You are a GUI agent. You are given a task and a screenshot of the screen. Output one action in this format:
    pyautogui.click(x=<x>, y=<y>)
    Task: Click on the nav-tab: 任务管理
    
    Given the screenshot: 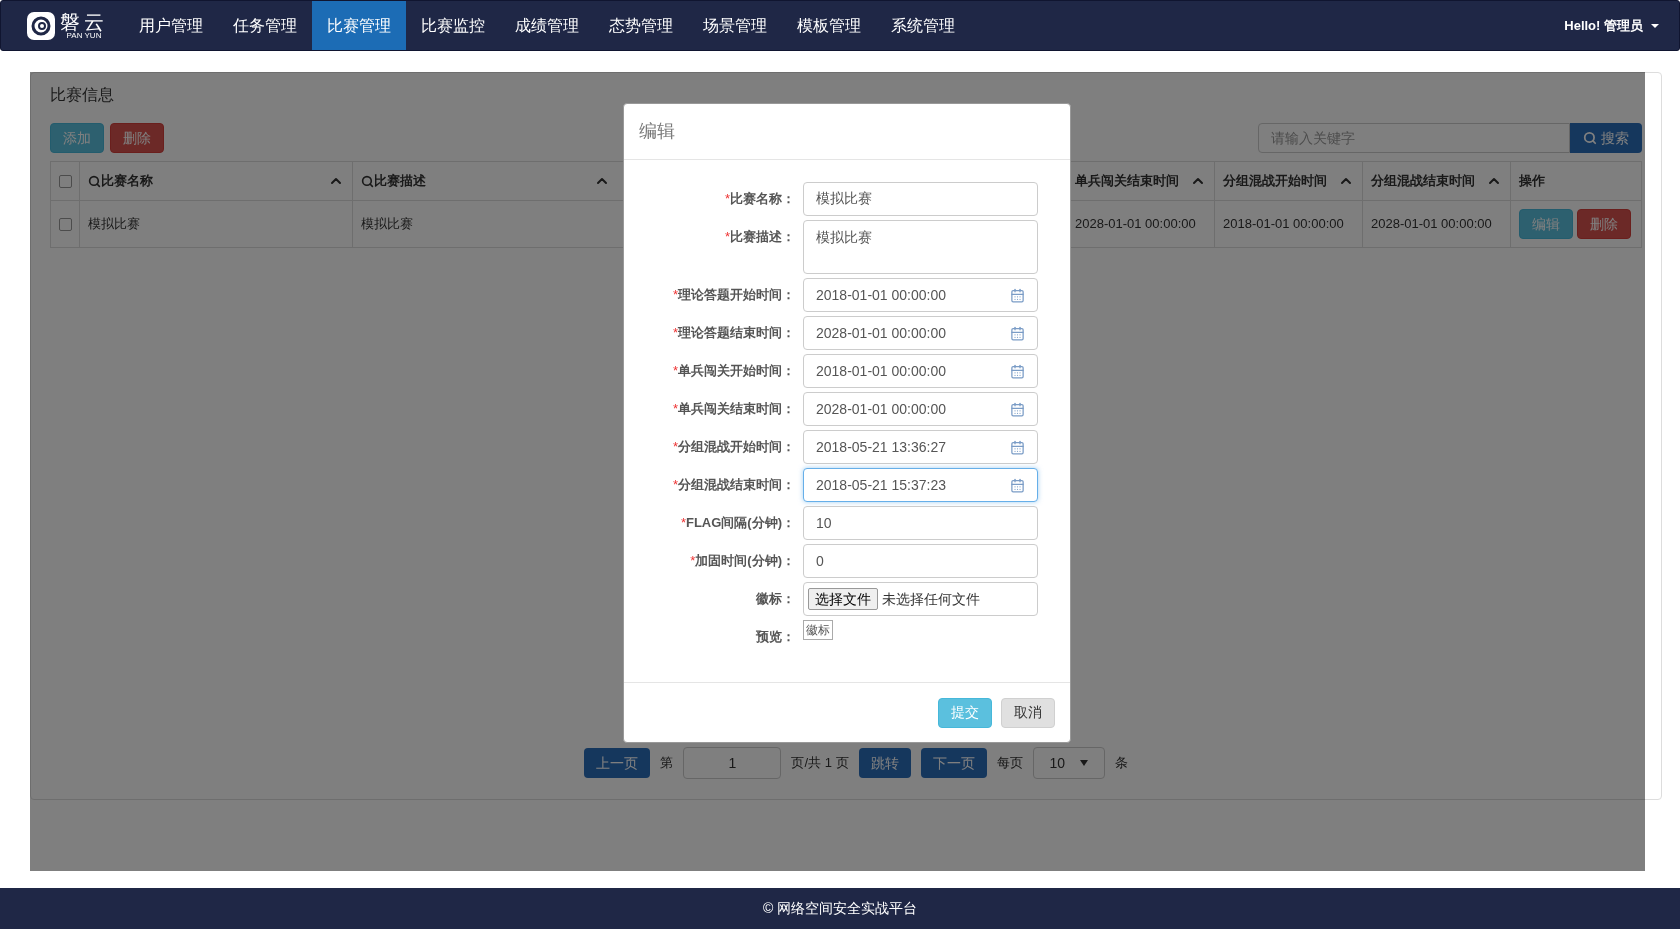 What is the action you would take?
    pyautogui.click(x=265, y=25)
    